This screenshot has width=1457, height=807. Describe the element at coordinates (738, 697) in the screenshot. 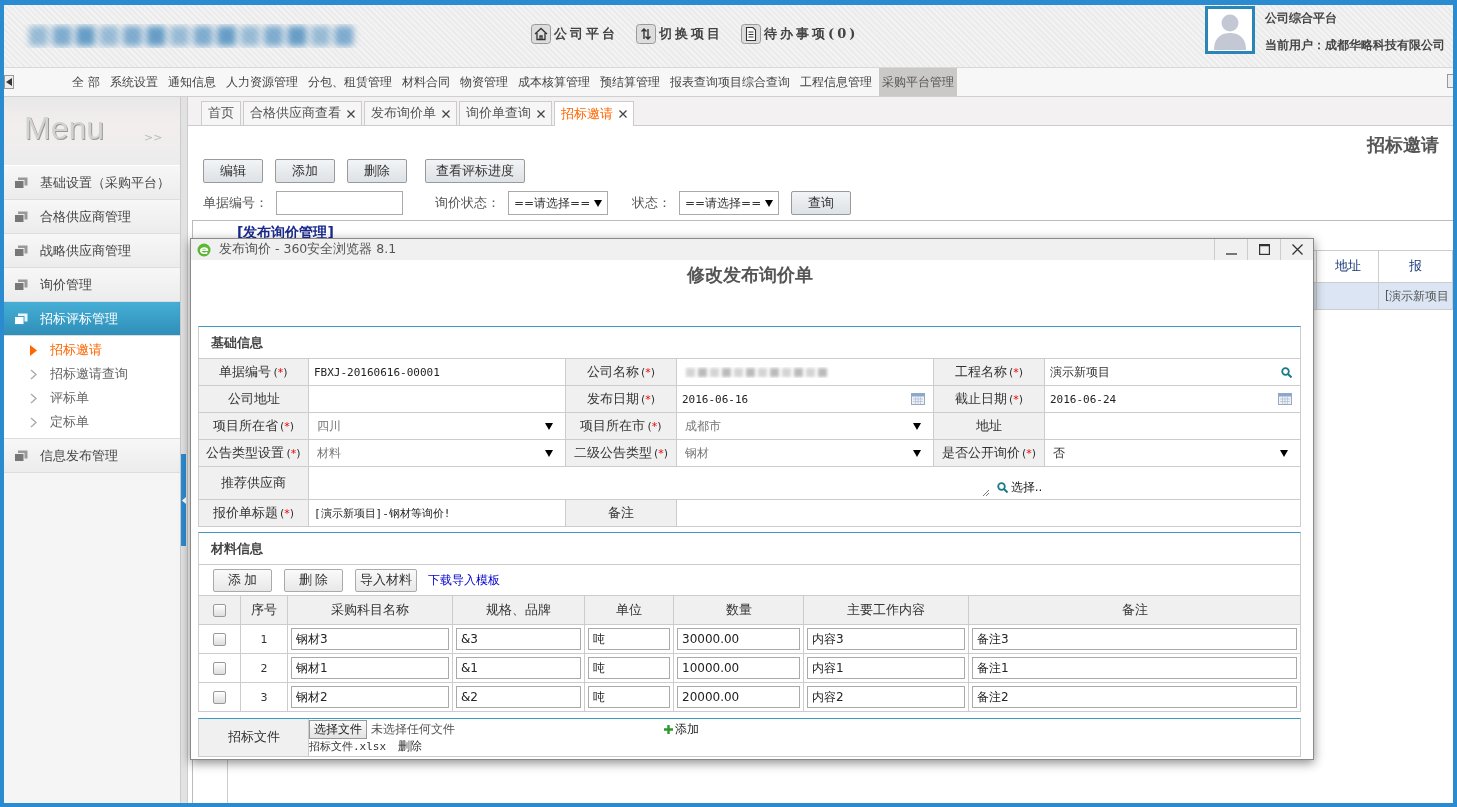

I see `text-field: 20000.00` at that location.